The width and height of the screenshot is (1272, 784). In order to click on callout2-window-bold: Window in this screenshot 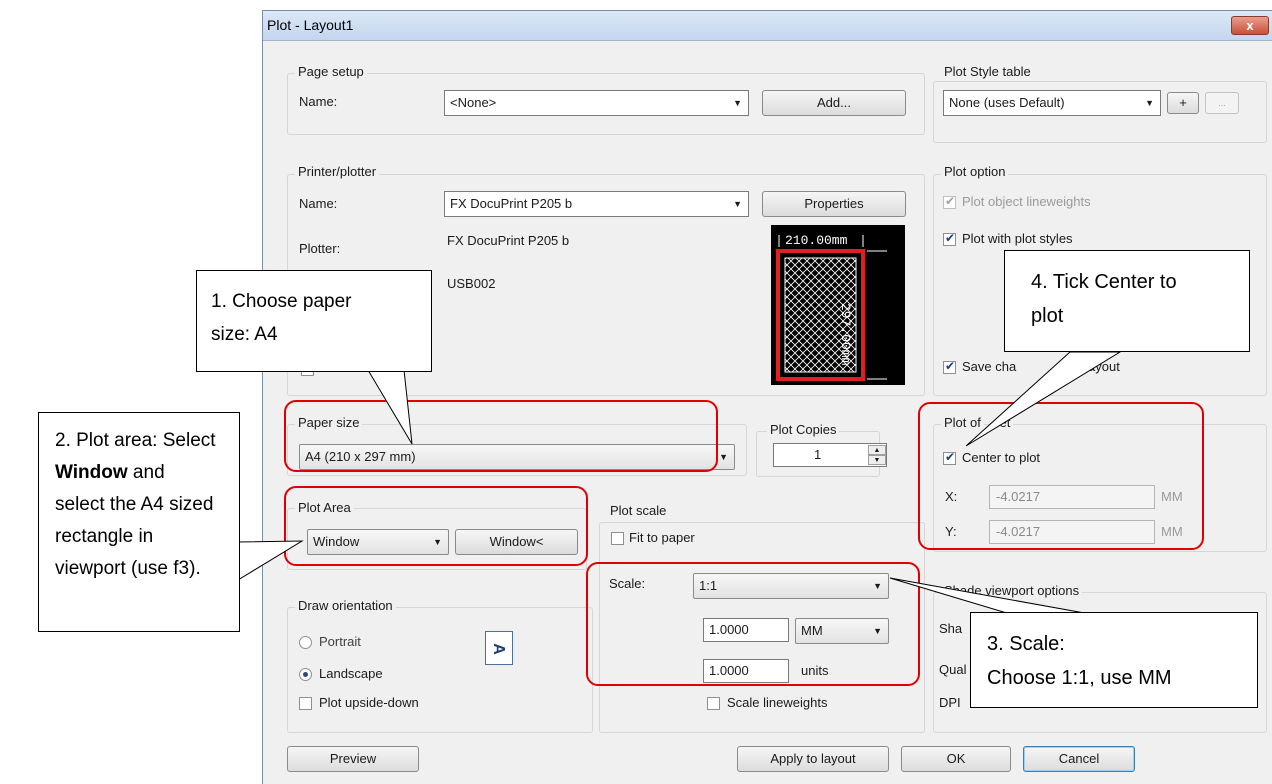, I will do `click(91, 472)`.